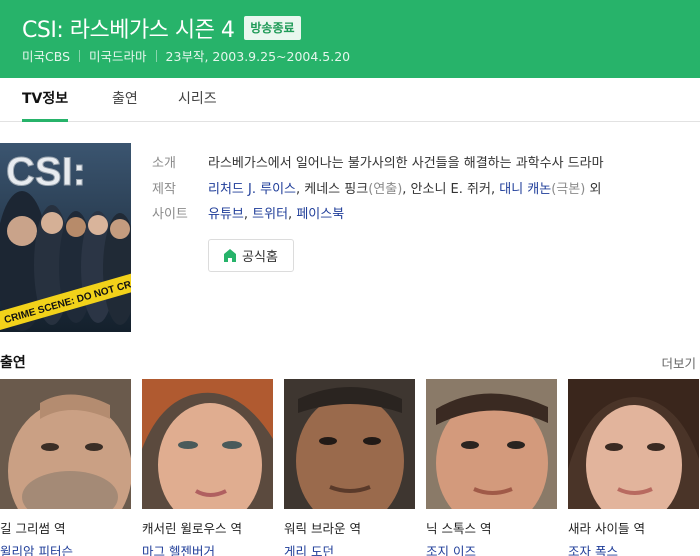 Image resolution: width=700 pixels, height=556 pixels. I want to click on cast-section-title: 출연, so click(13, 363).